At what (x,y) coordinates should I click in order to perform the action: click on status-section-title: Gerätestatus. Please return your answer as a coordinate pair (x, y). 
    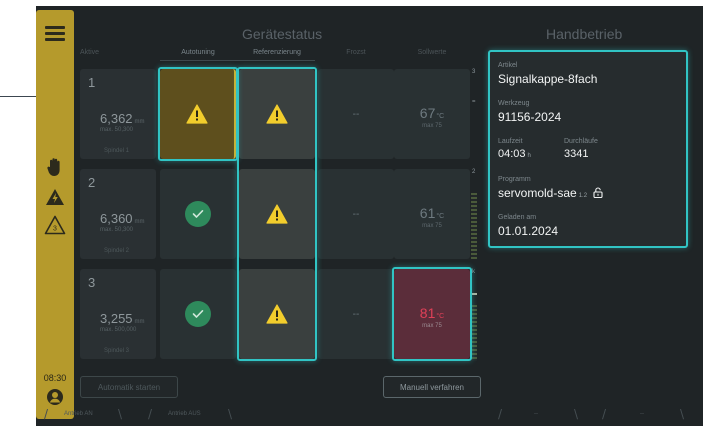
    Looking at the image, I should click on (282, 34).